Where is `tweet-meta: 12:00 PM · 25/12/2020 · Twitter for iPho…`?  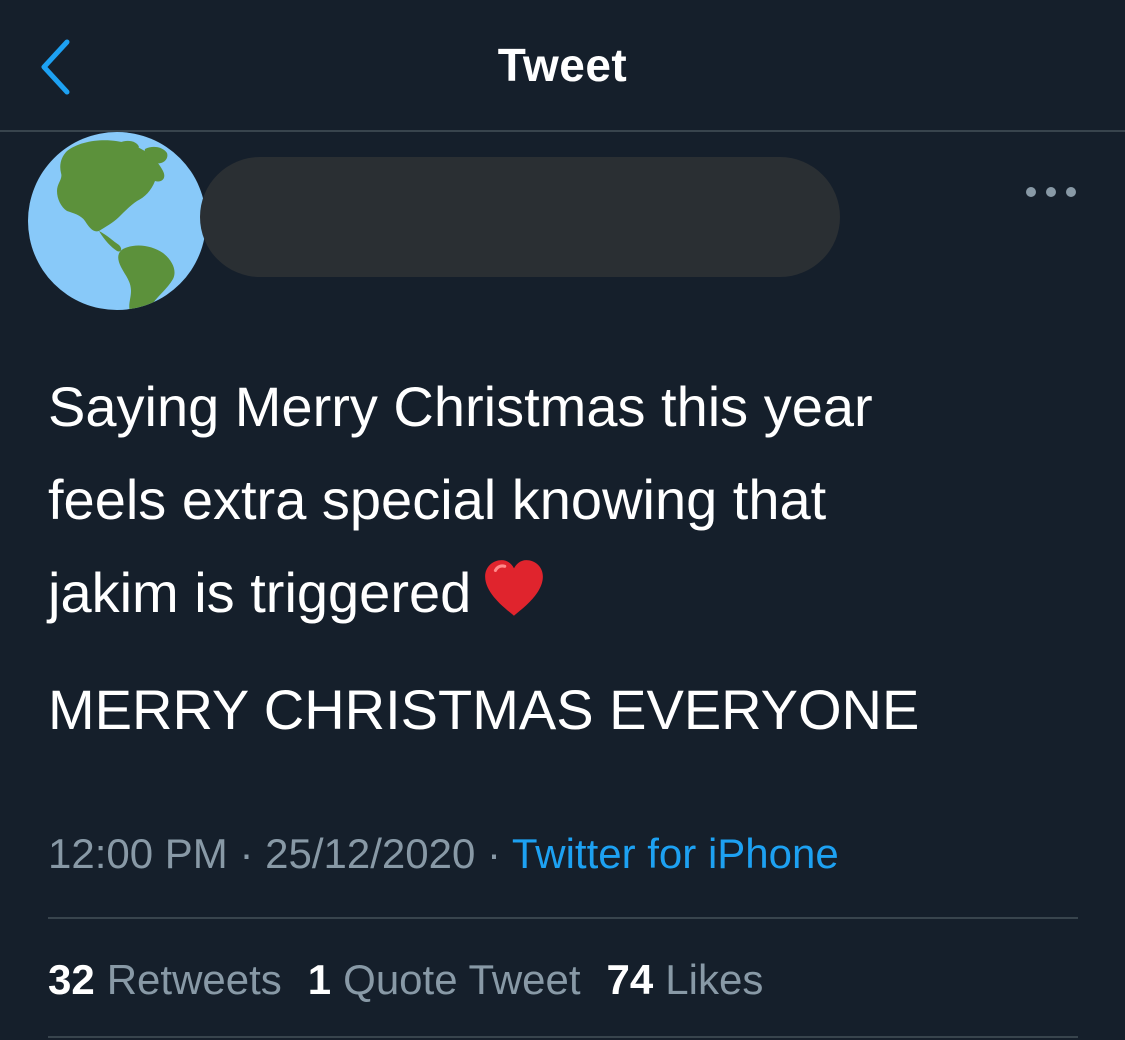
tweet-meta: 12:00 PM · 25/12/2020 · Twitter for iPho… is located at coordinates (563, 854).